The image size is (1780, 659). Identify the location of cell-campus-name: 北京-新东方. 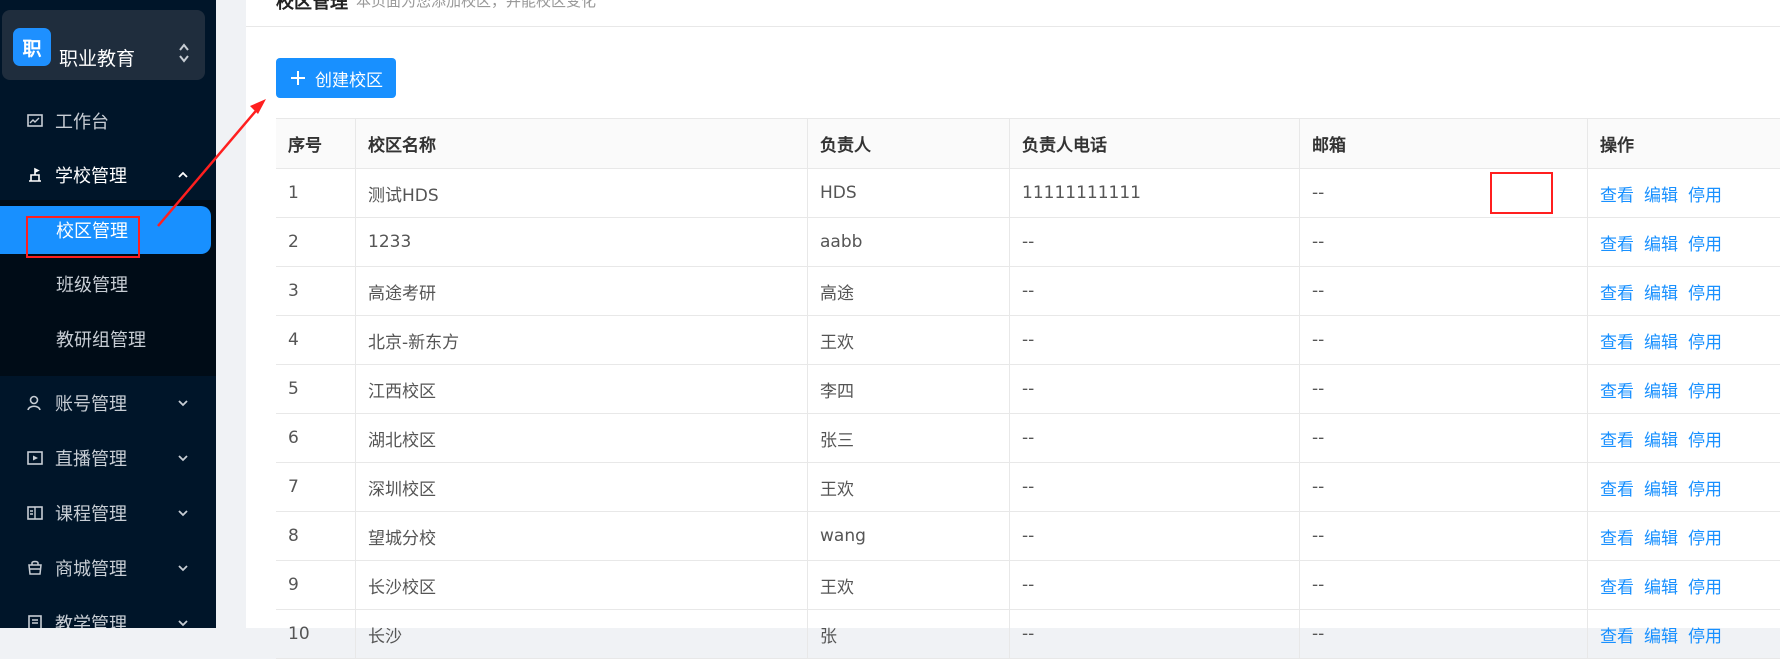
(582, 340).